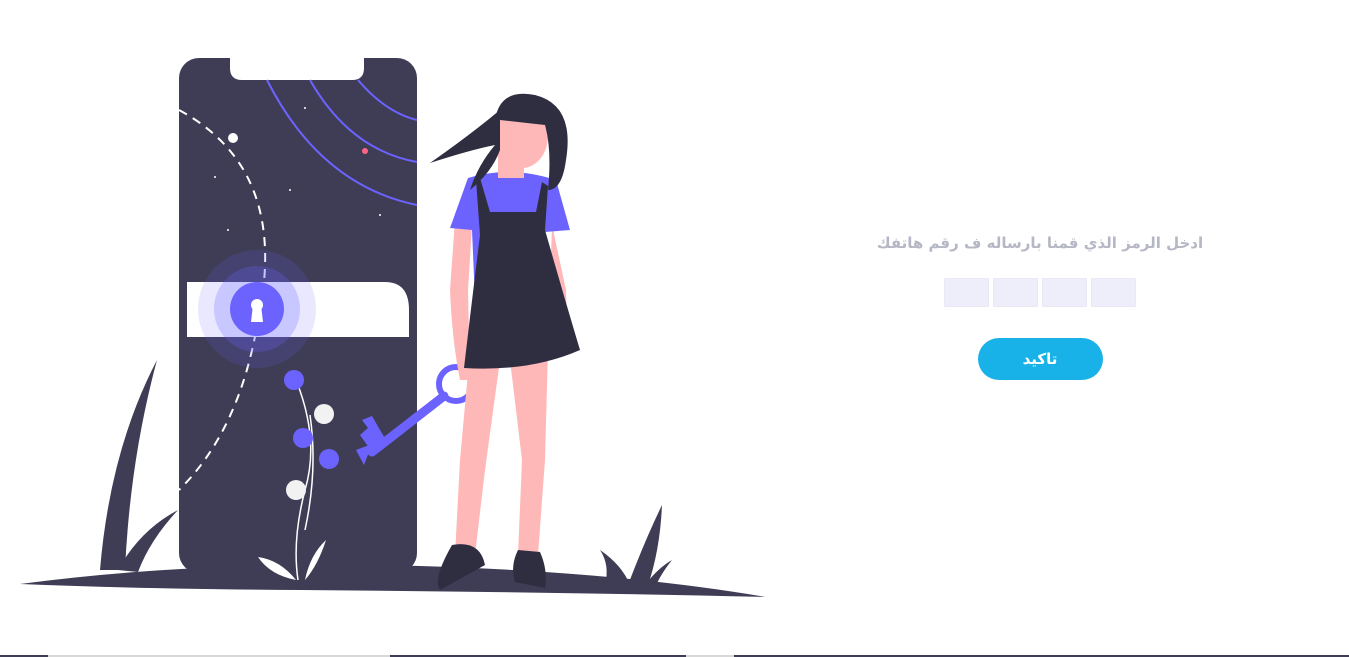 The image size is (1349, 657). What do you see at coordinates (1040, 243) in the screenshot?
I see `instruction-text: ادخل الرمز الذي قمنا بارساله ف رقم هاتفك` at bounding box center [1040, 243].